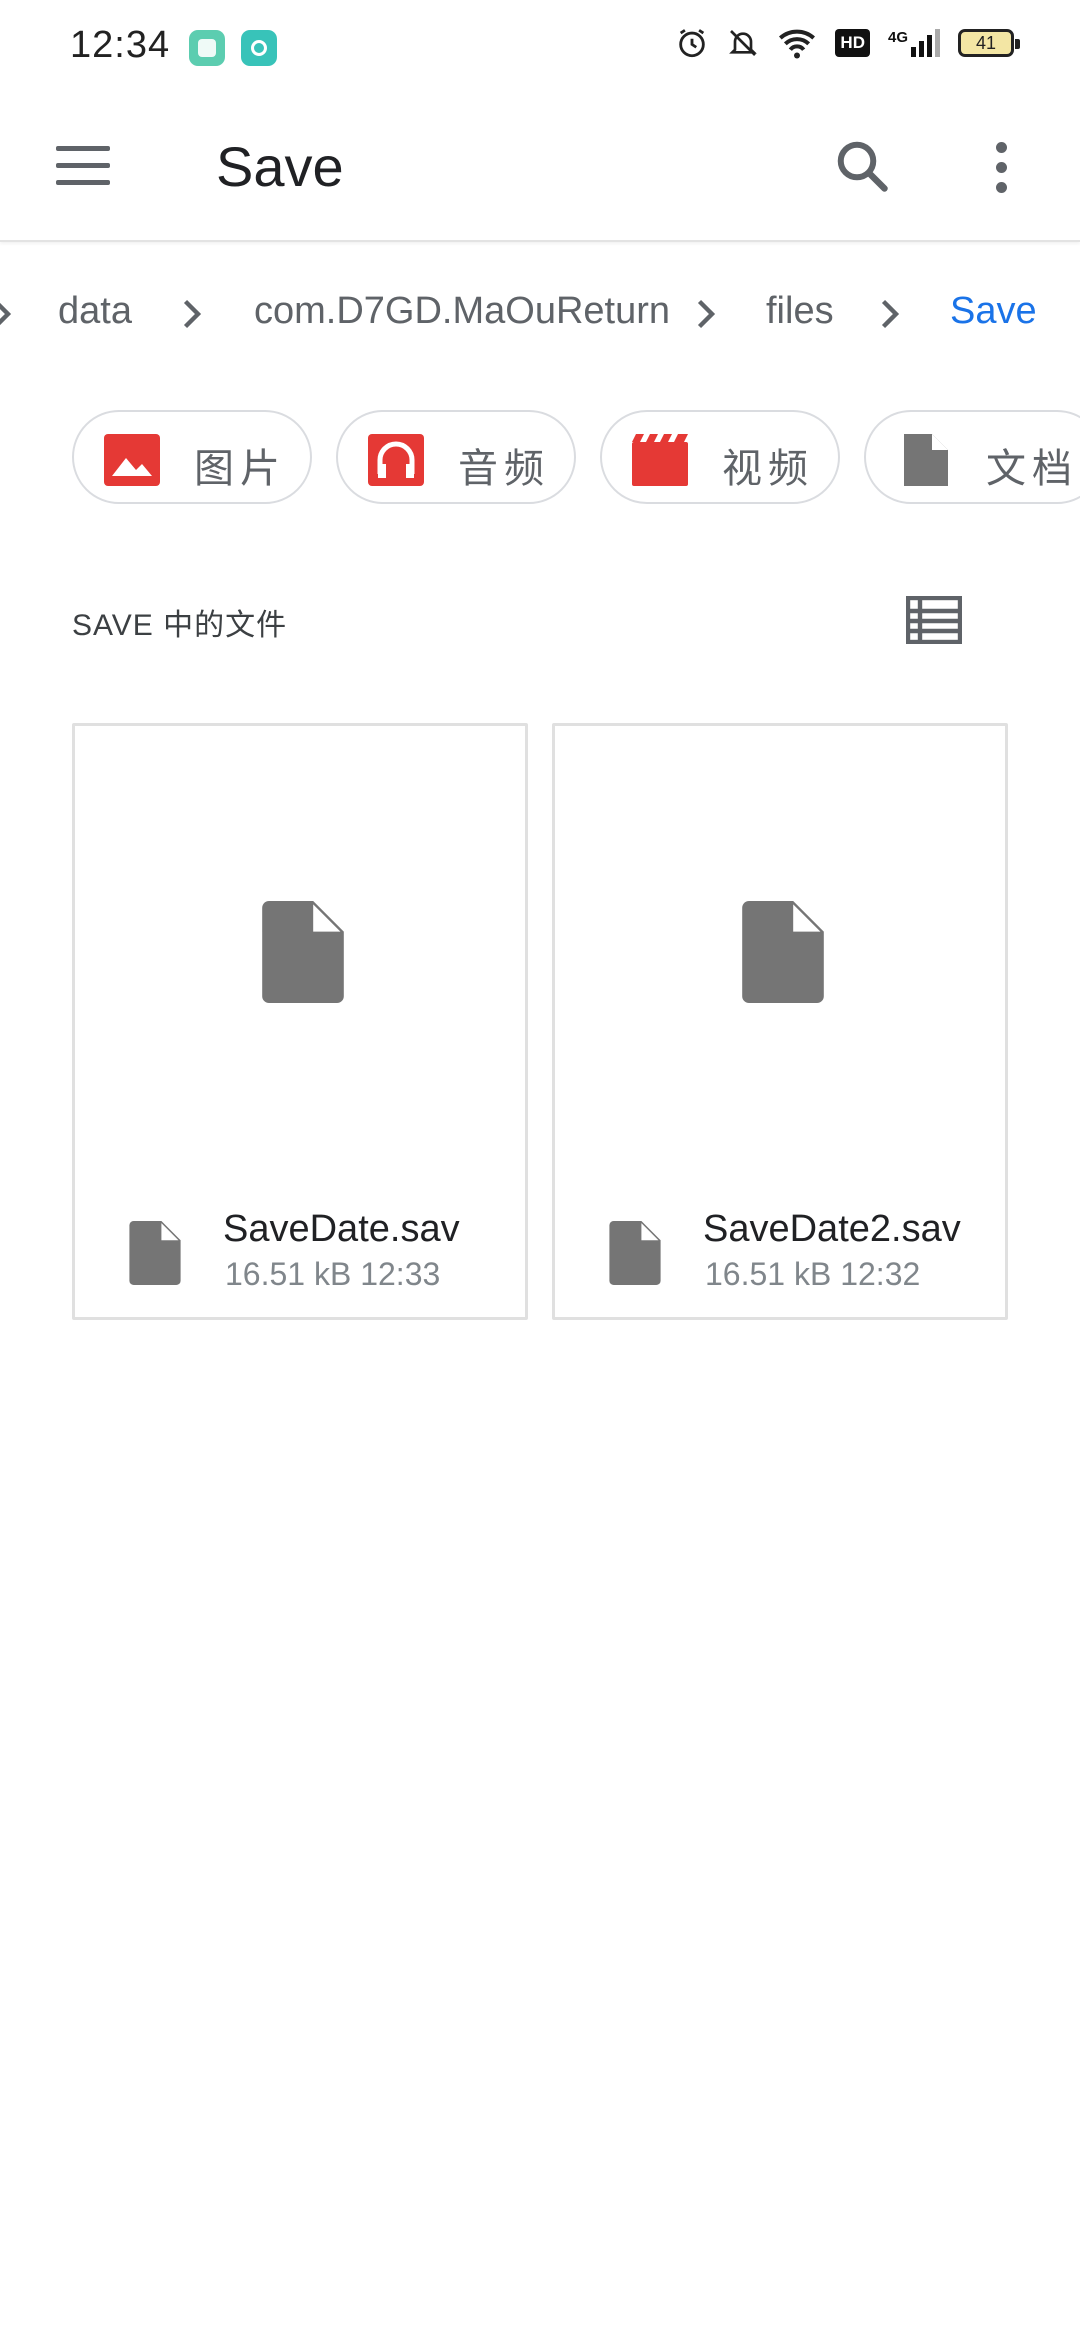 This screenshot has height=2340, width=1080. Describe the element at coordinates (832, 1229) in the screenshot. I see `file-name: SaveDate2.sav` at that location.